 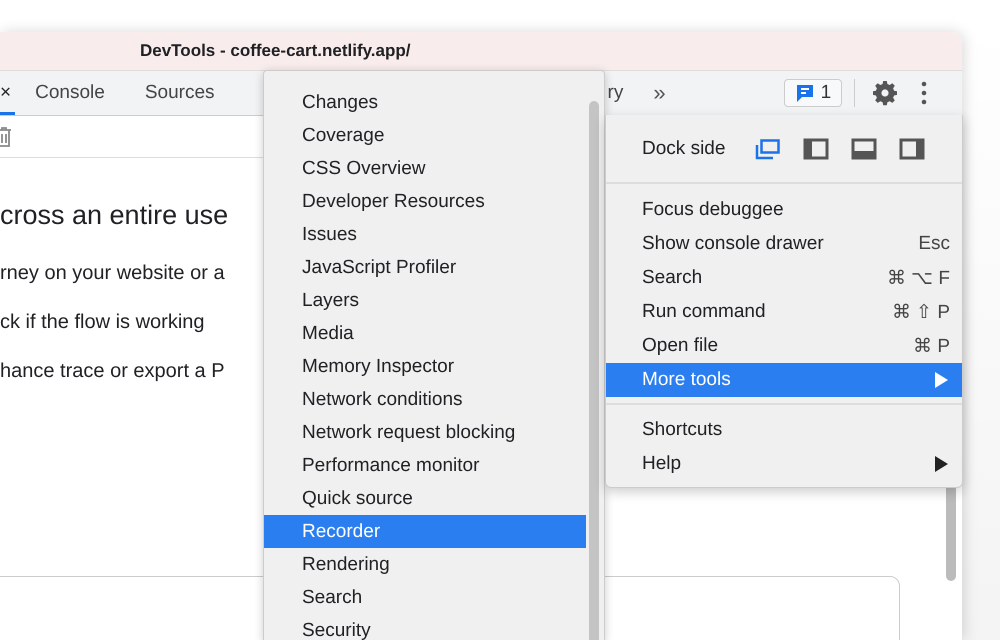 I want to click on menu-item: Memory Inspector, so click(x=425, y=366).